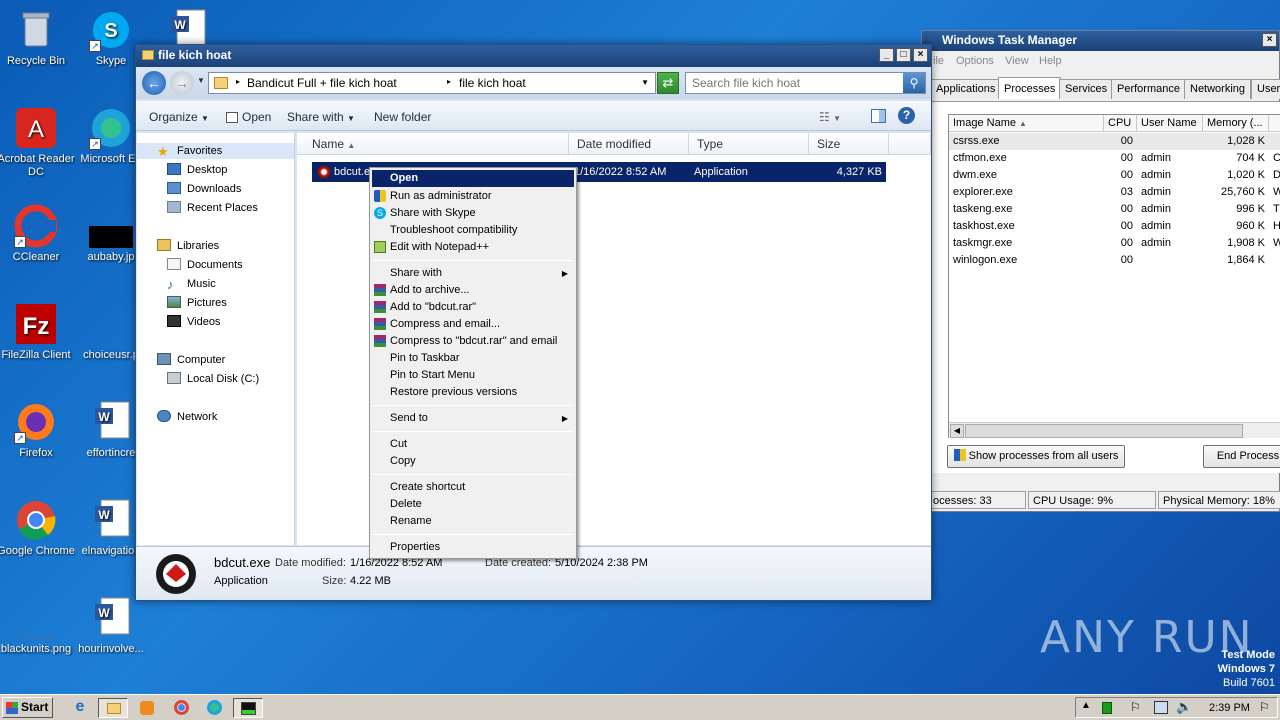 This screenshot has width=1280, height=720. I want to click on menu-restore-versions: Restore previous versions, so click(473, 392).